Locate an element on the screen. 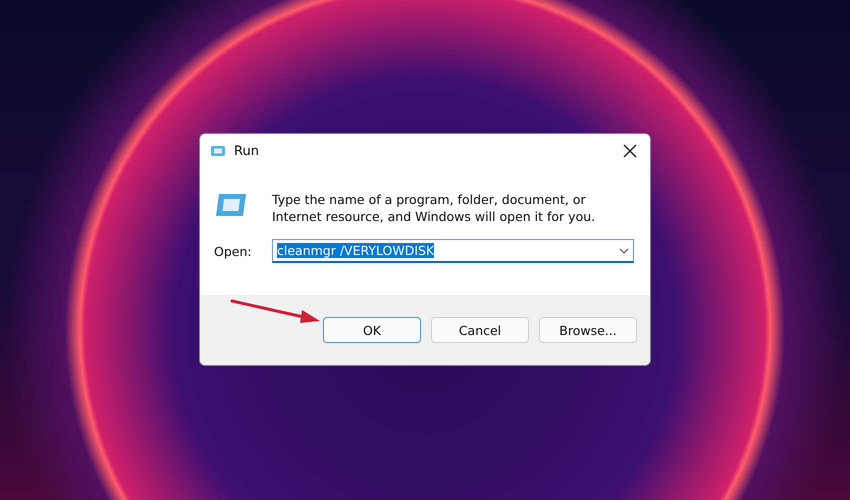  dialog-button: OK is located at coordinates (372, 330).